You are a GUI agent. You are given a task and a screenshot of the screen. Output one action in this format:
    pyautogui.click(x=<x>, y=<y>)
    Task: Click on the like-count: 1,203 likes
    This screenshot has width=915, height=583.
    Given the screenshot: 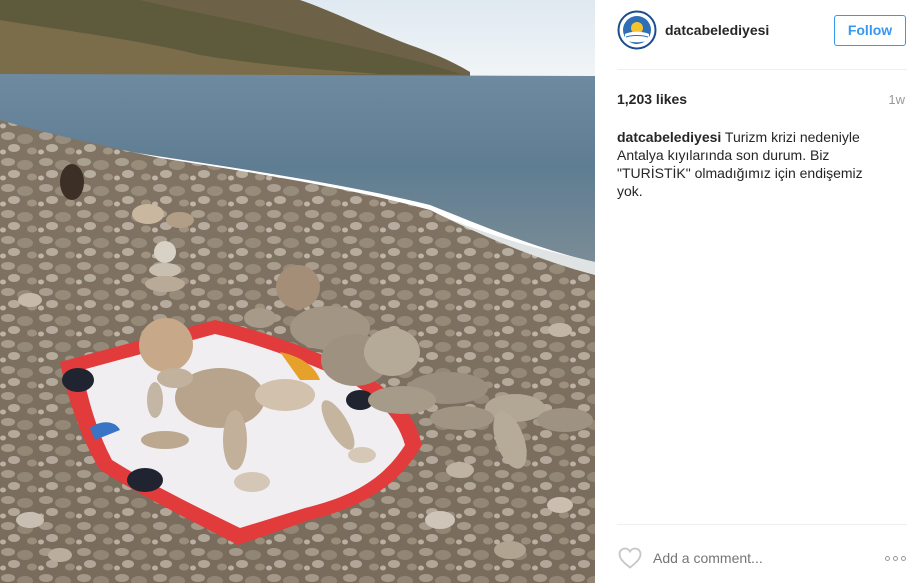 What is the action you would take?
    pyautogui.click(x=652, y=99)
    